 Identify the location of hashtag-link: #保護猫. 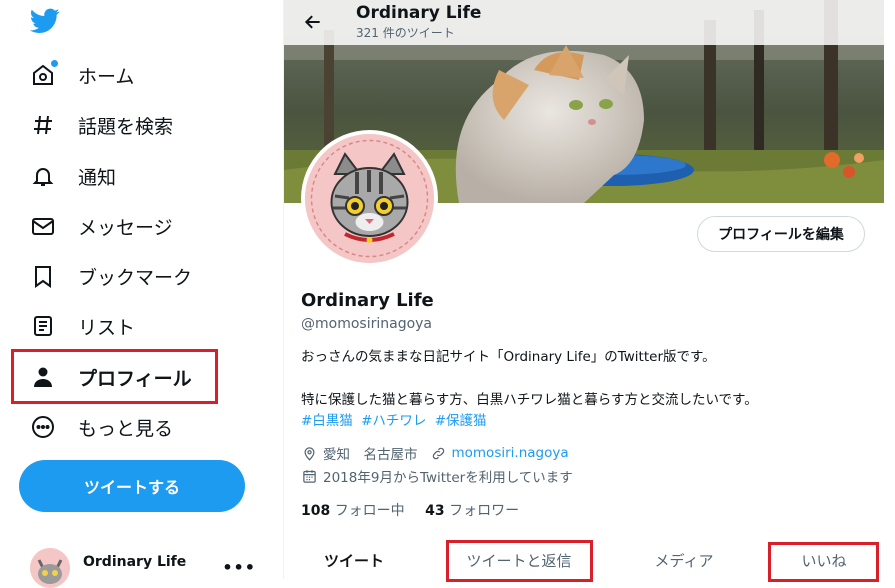
(461, 421).